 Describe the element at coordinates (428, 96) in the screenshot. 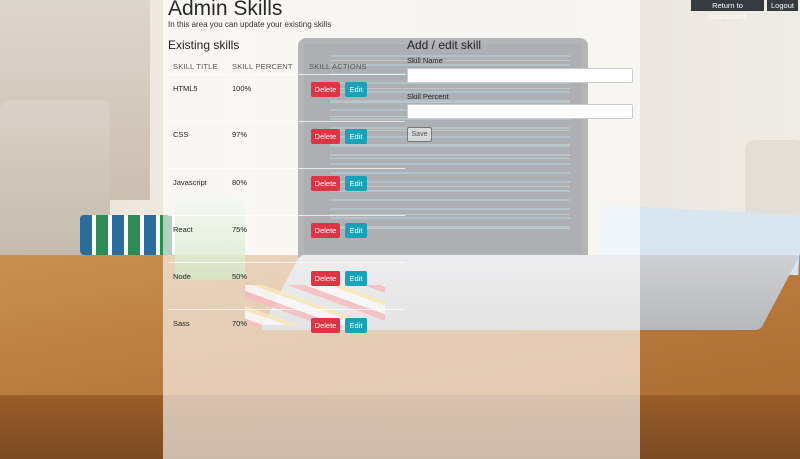

I see `skill-percent-label: Skill Percent` at that location.